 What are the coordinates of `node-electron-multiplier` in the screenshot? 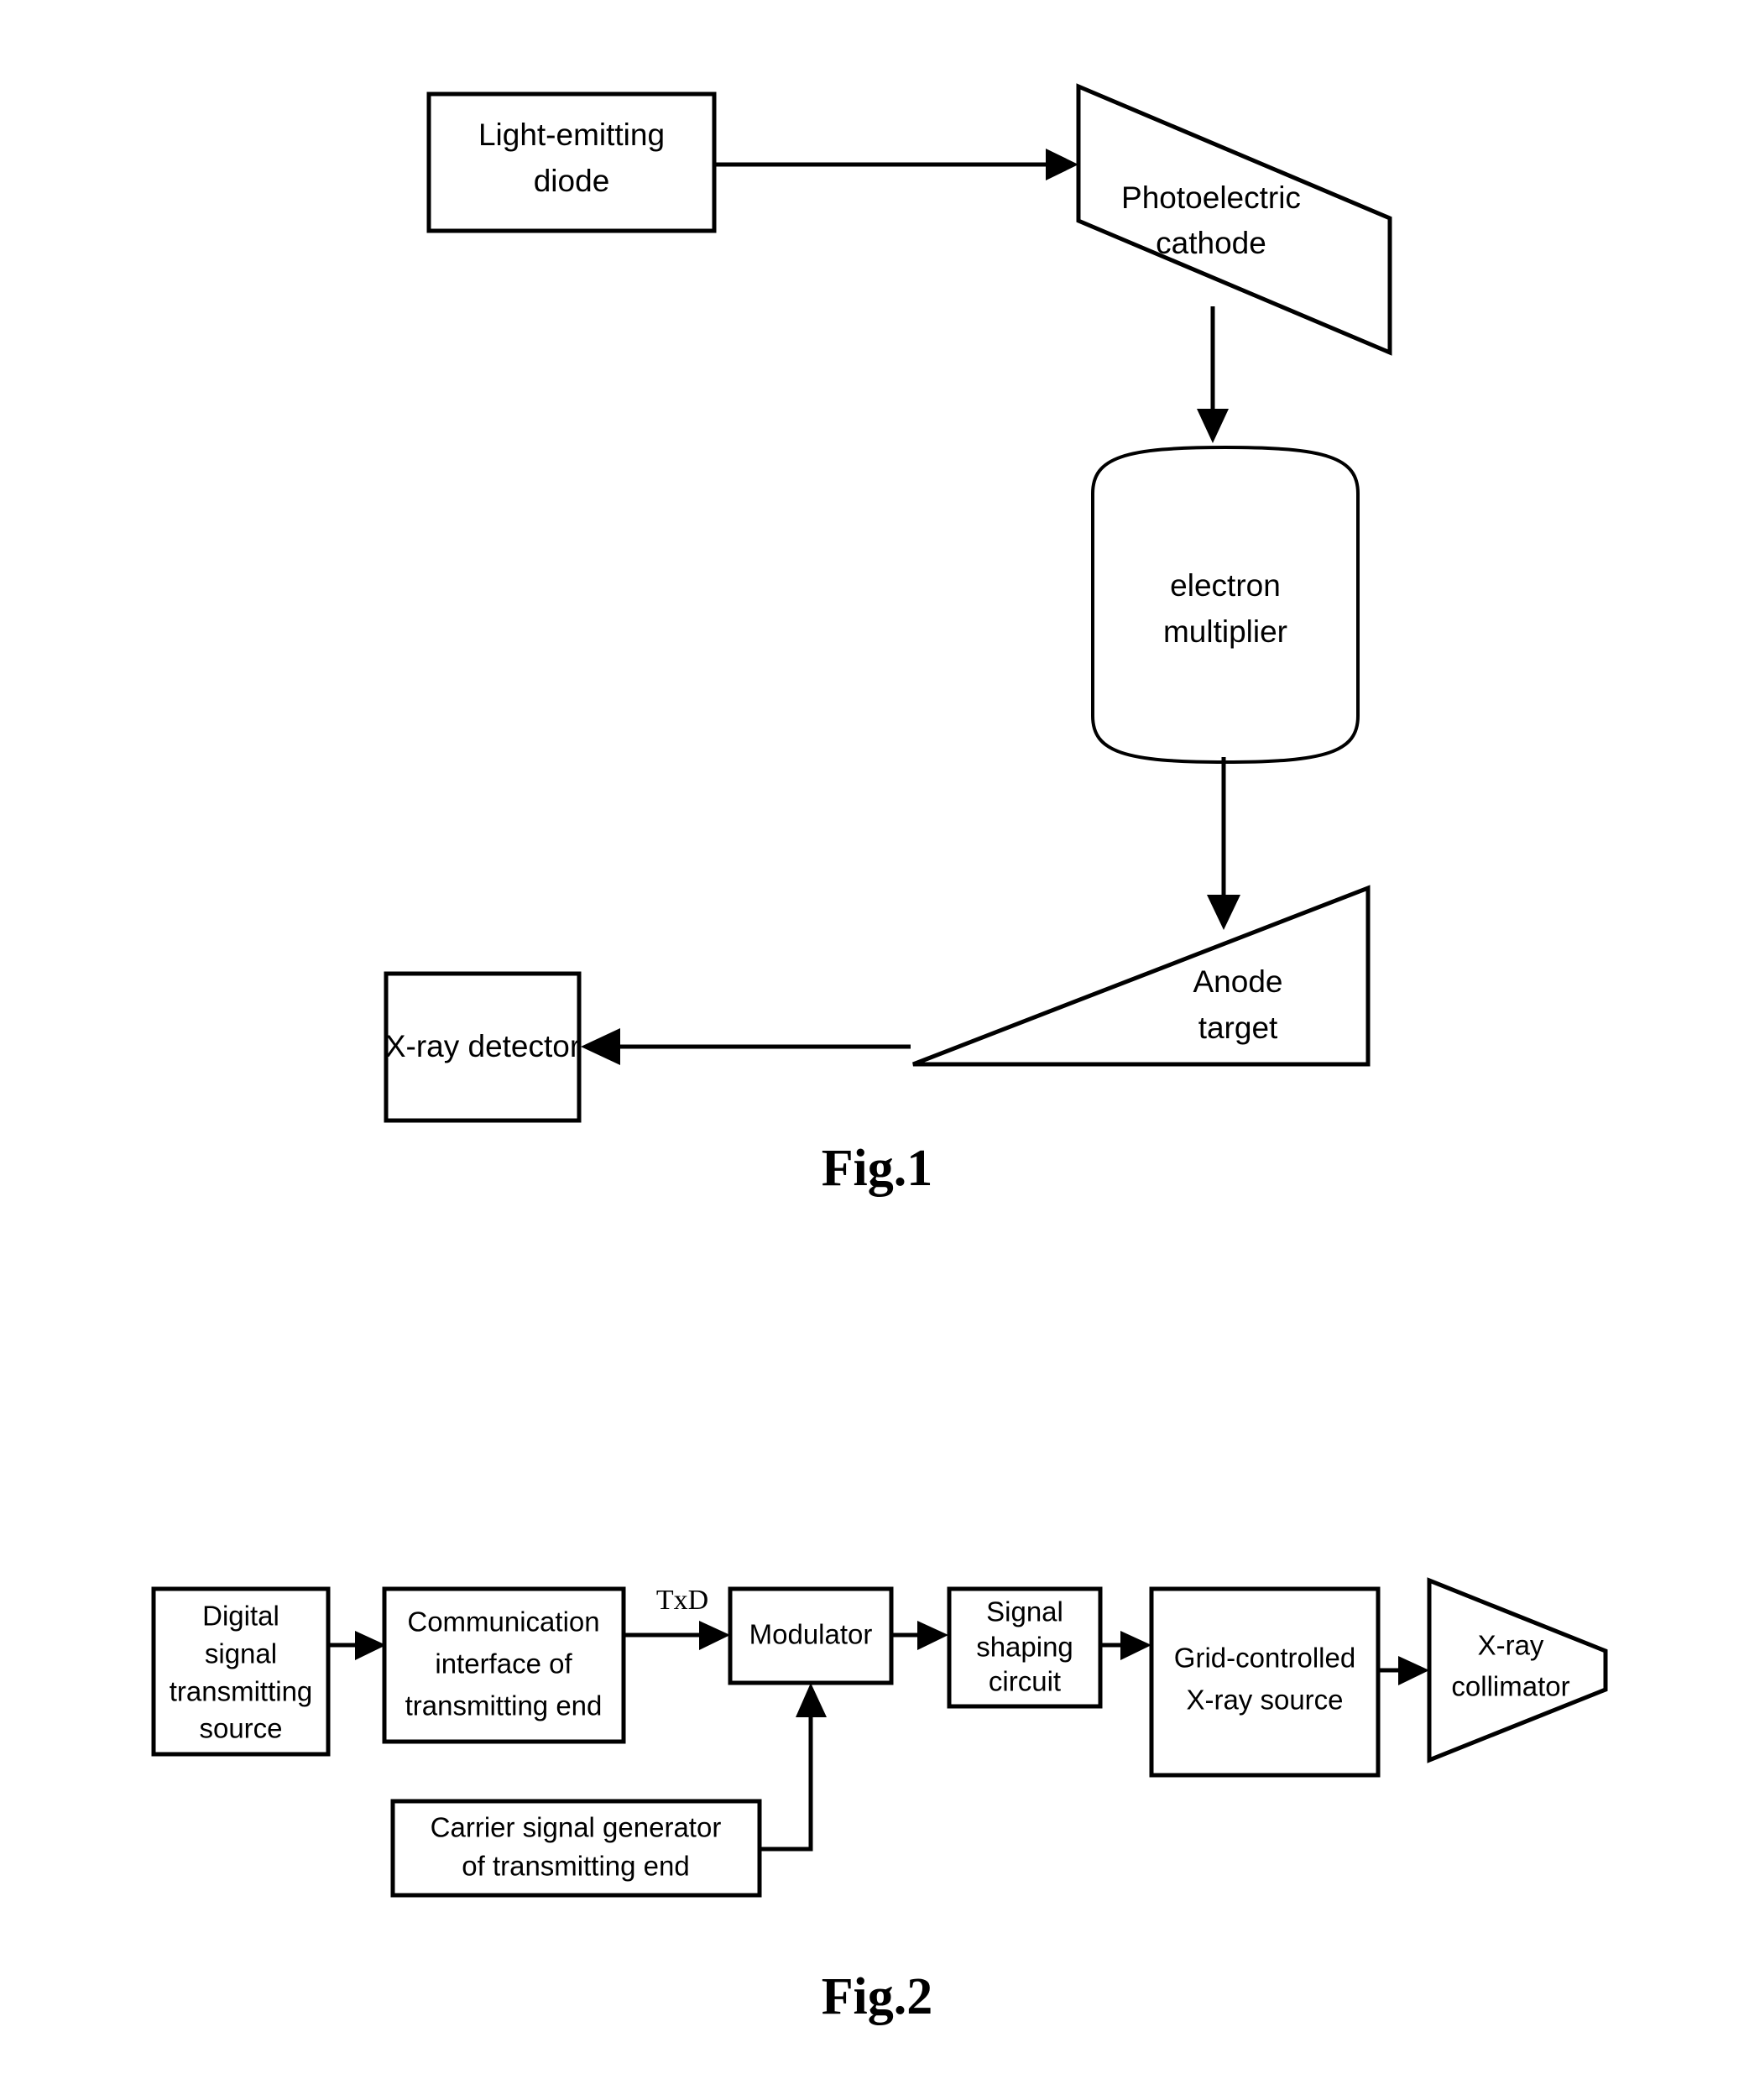 It's located at (1225, 605).